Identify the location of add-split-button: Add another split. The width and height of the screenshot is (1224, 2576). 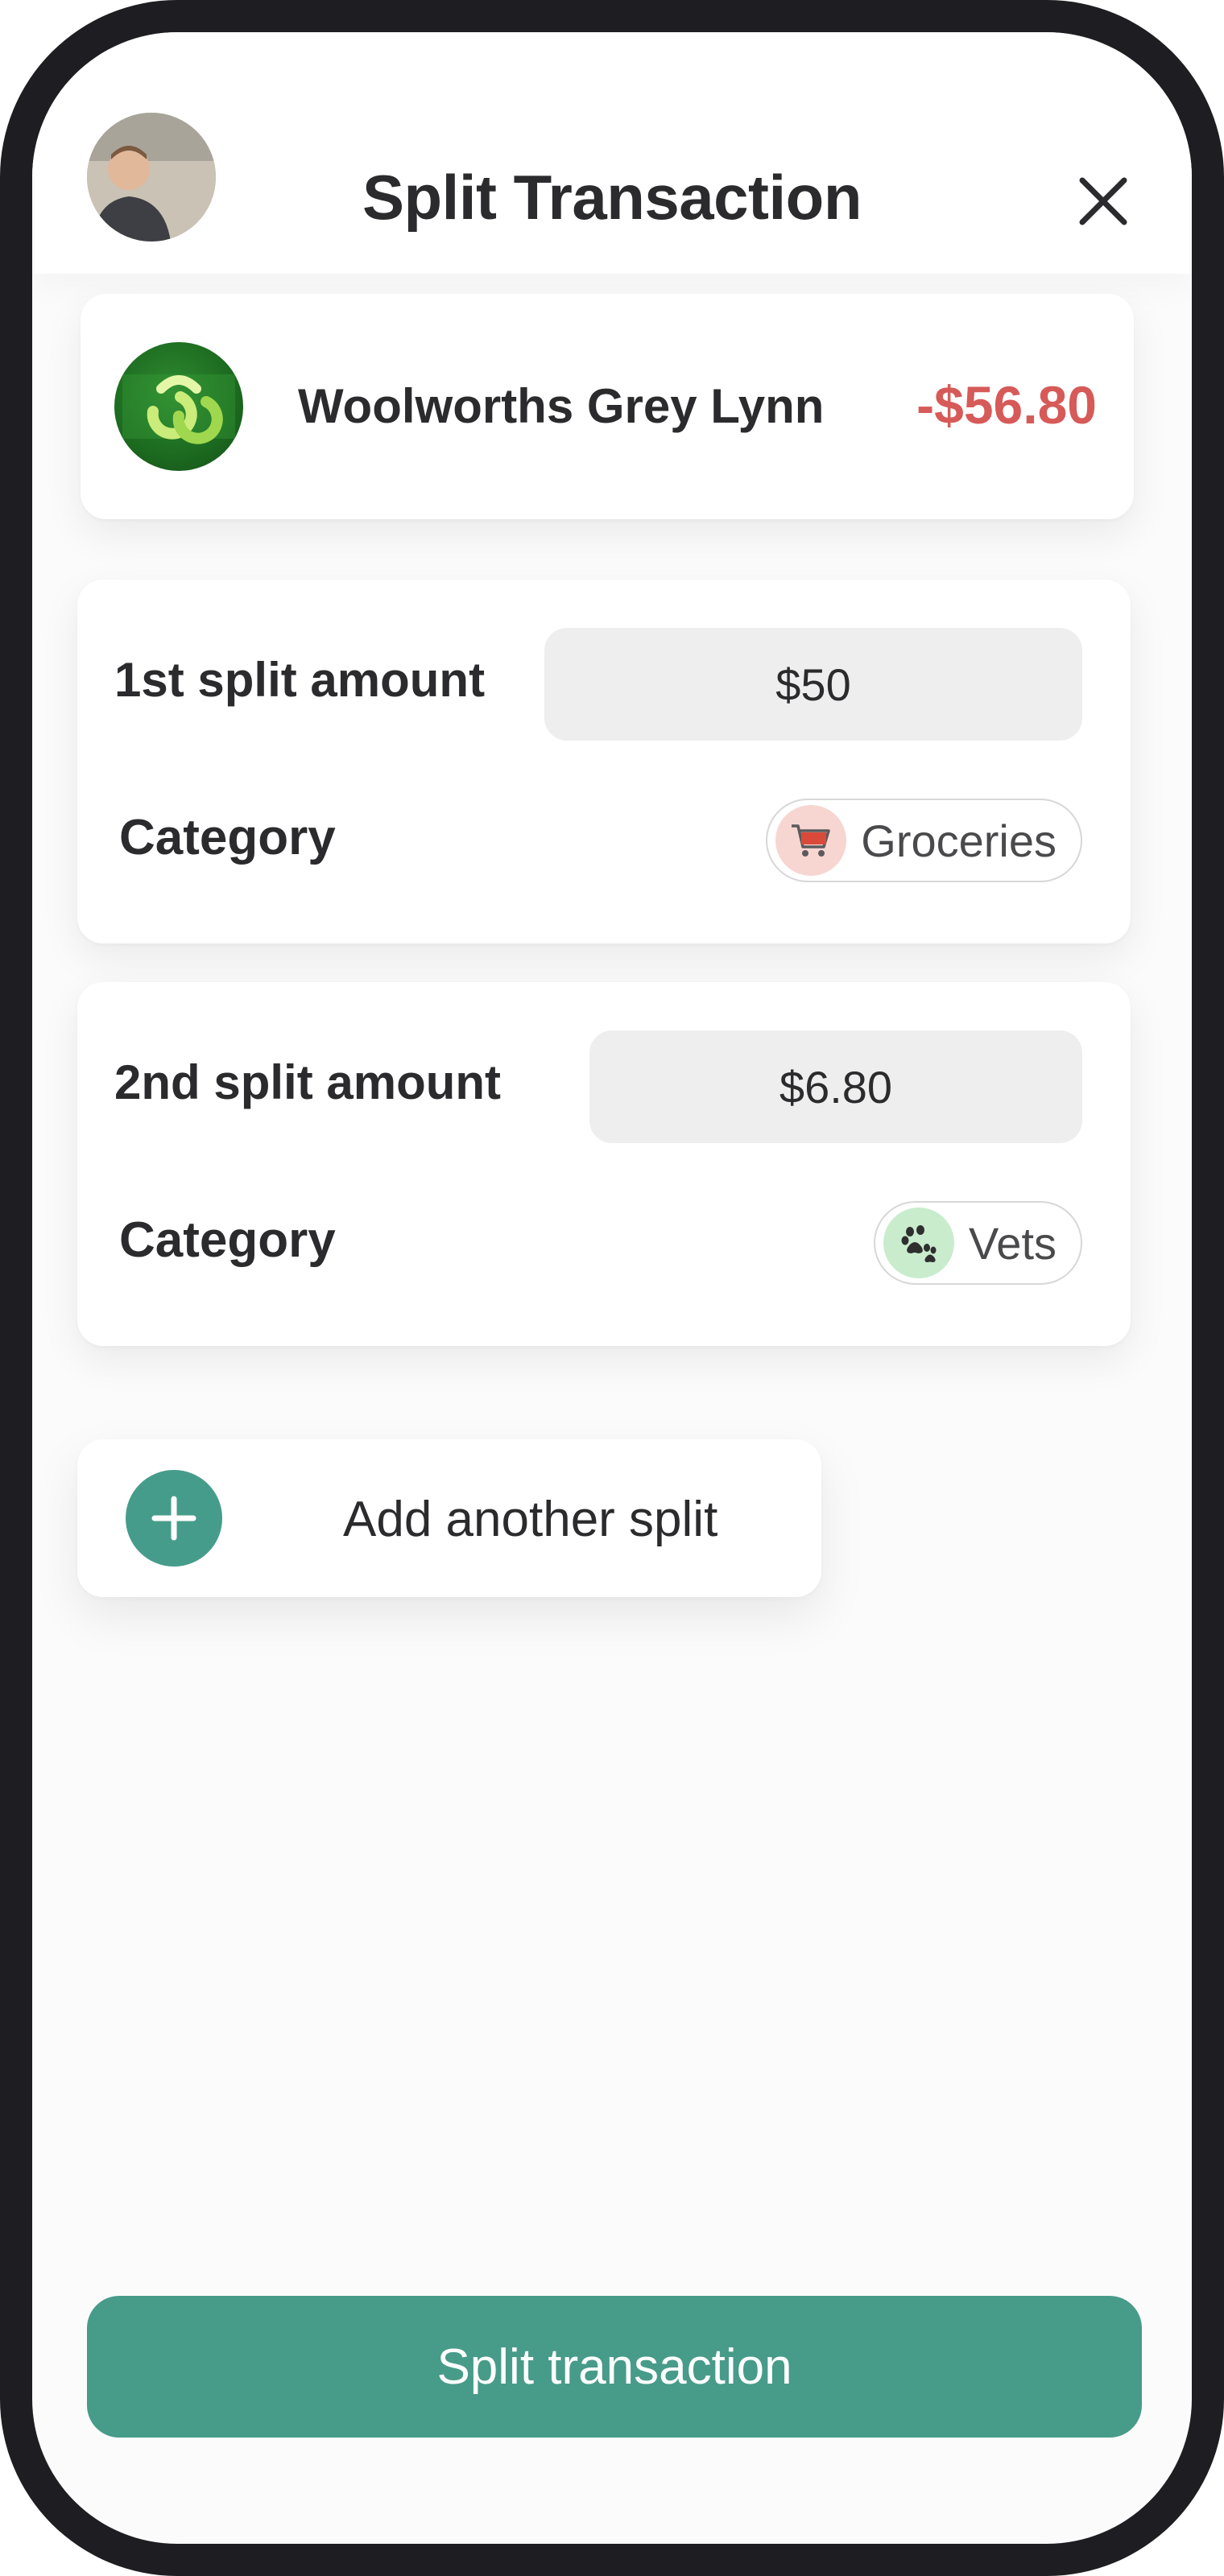
(449, 1518).